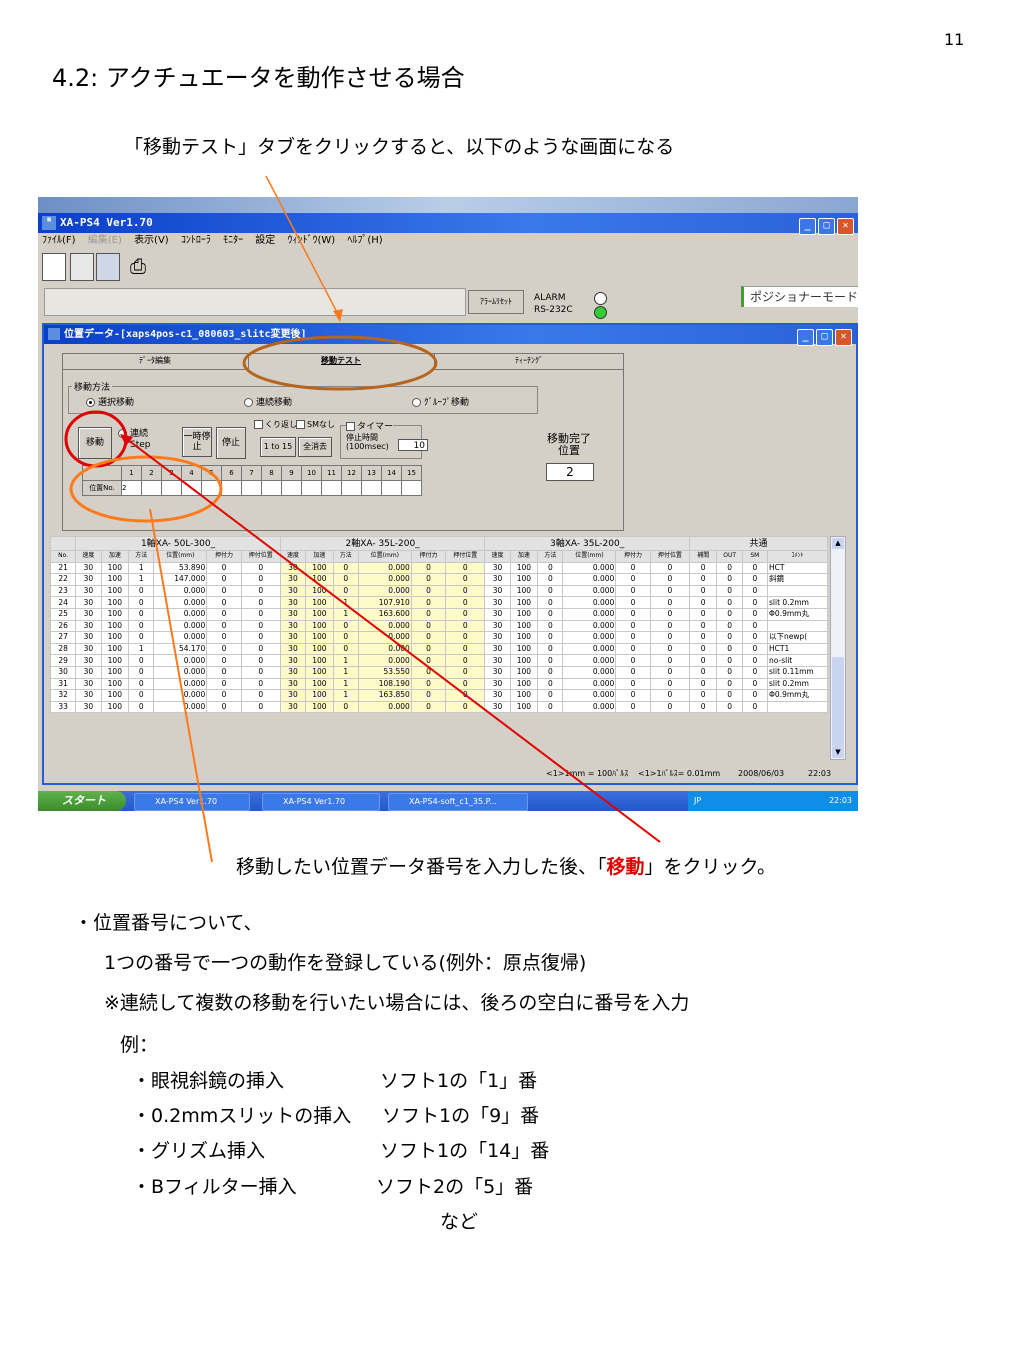  What do you see at coordinates (139, 1045) in the screenshot?
I see `example-label: 例：` at bounding box center [139, 1045].